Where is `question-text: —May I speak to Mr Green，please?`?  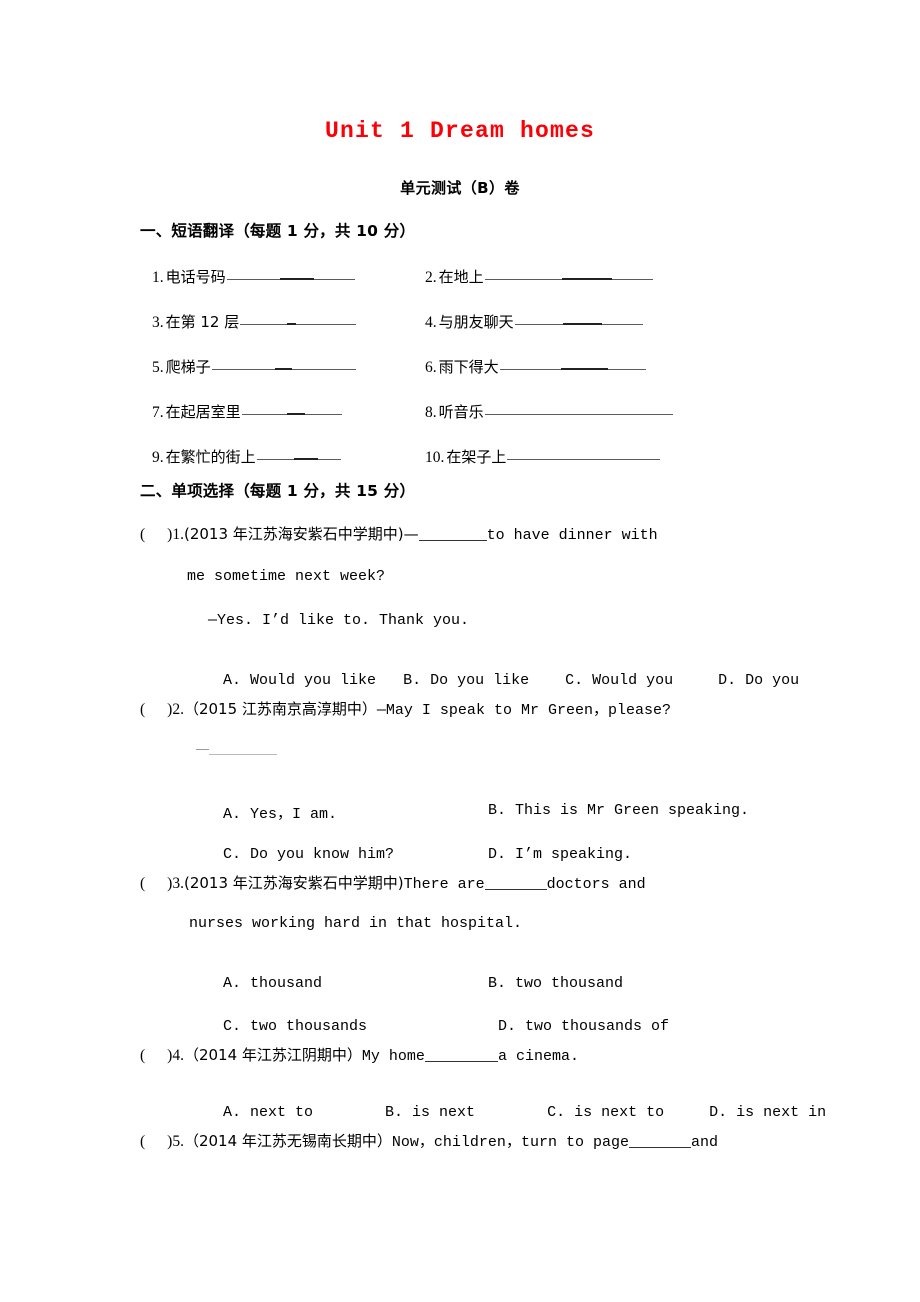 question-text: —May I speak to Mr Green，please? is located at coordinates (523, 710).